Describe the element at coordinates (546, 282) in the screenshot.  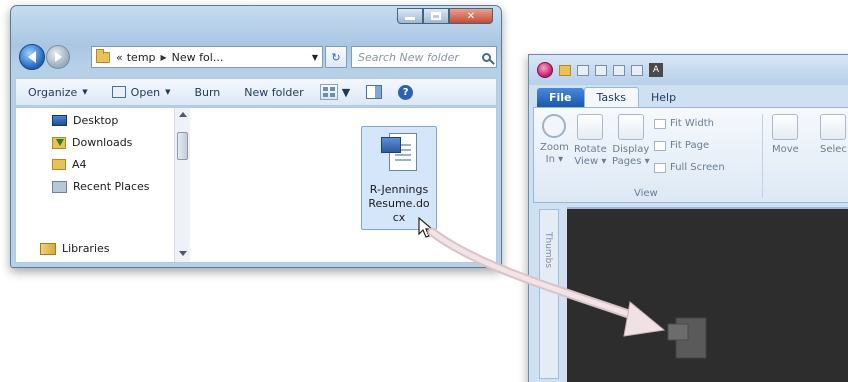
I see `drag-arrow-icon` at that location.